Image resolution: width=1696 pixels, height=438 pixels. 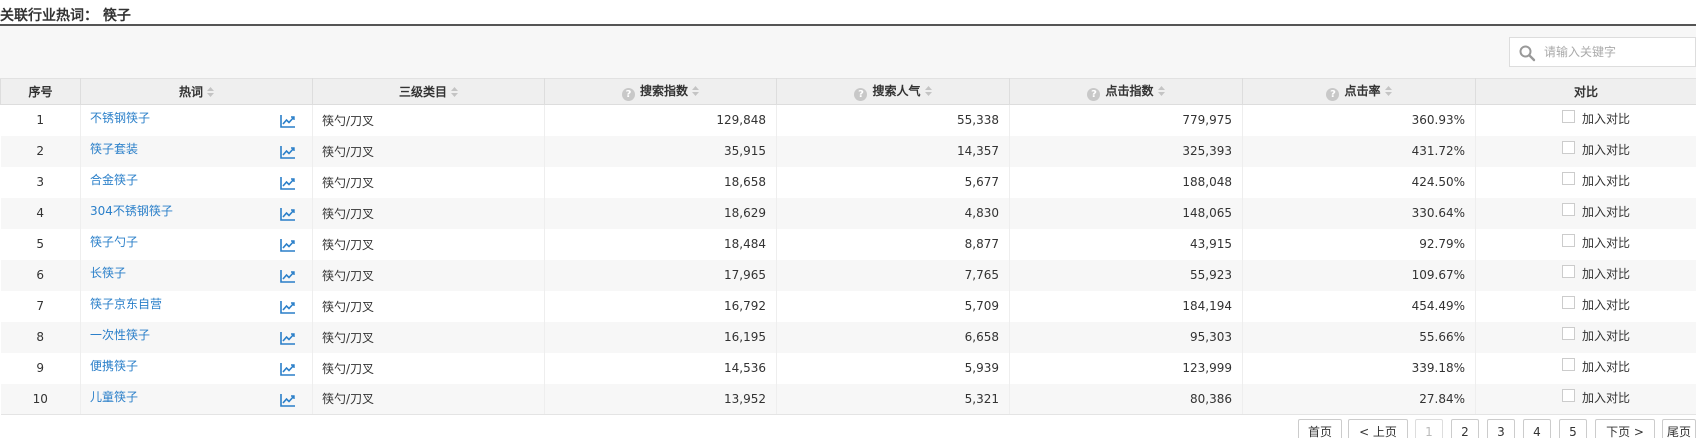 What do you see at coordinates (1359, 275) in the screenshot?
I see `click-rate-cell: 109.67%` at bounding box center [1359, 275].